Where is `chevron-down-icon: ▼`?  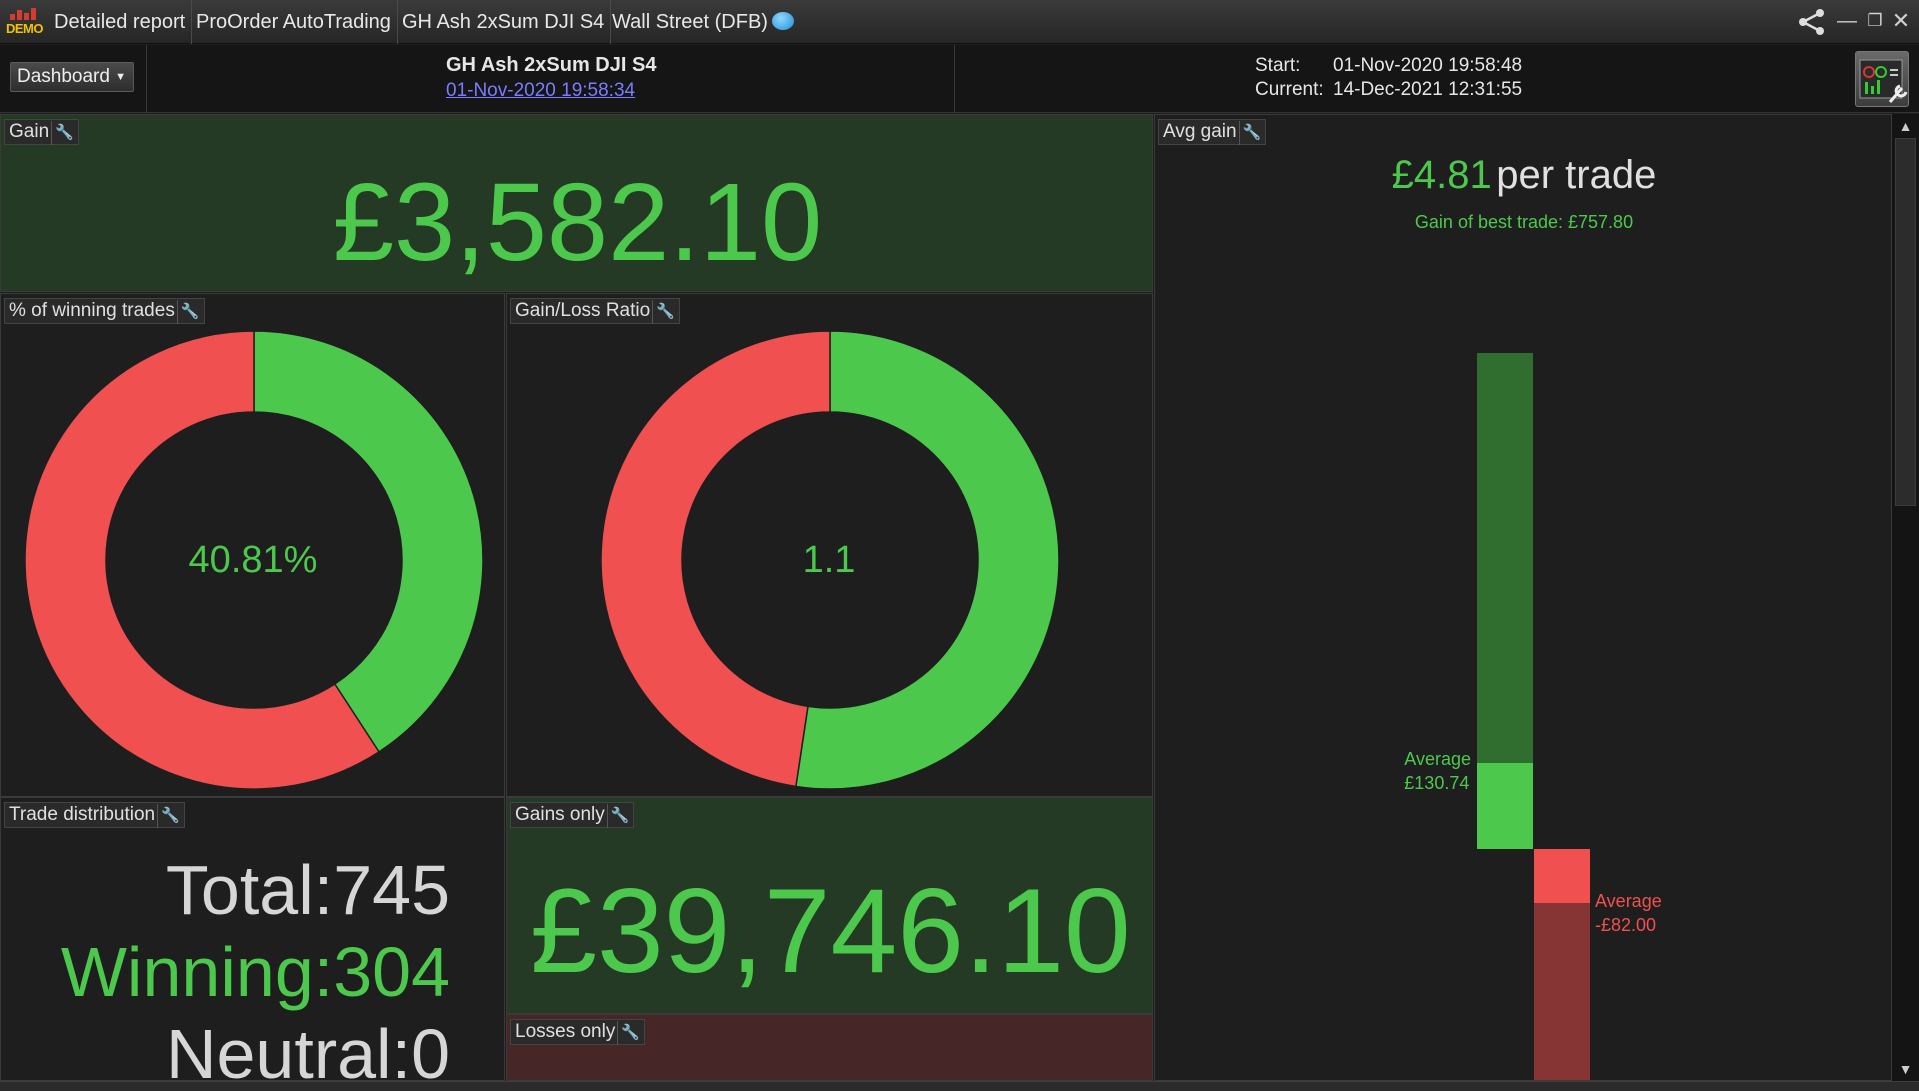
chevron-down-icon: ▼ is located at coordinates (120, 77).